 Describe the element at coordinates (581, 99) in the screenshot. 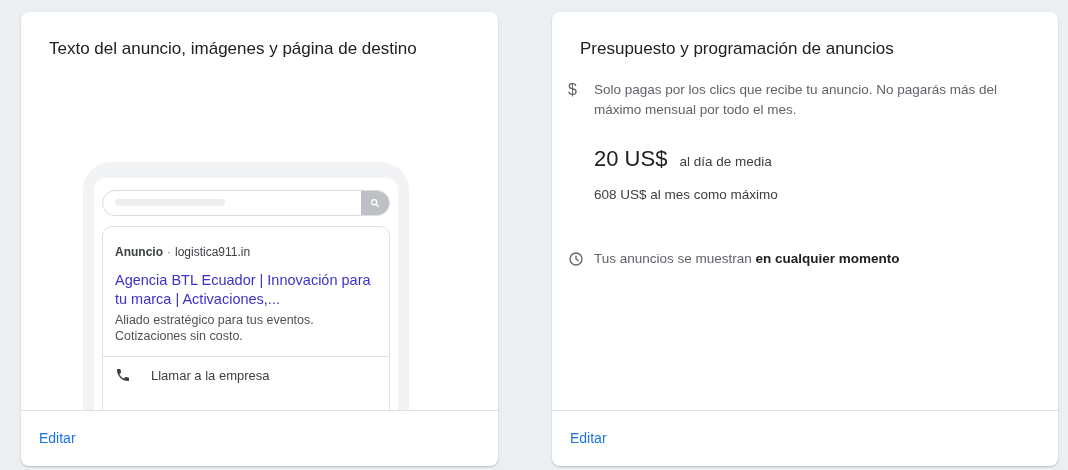

I see `dollar-icon: $` at that location.